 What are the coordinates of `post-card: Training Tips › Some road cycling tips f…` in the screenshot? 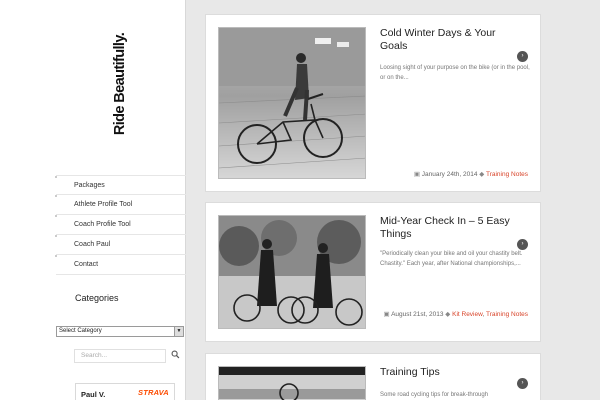 It's located at (373, 376).